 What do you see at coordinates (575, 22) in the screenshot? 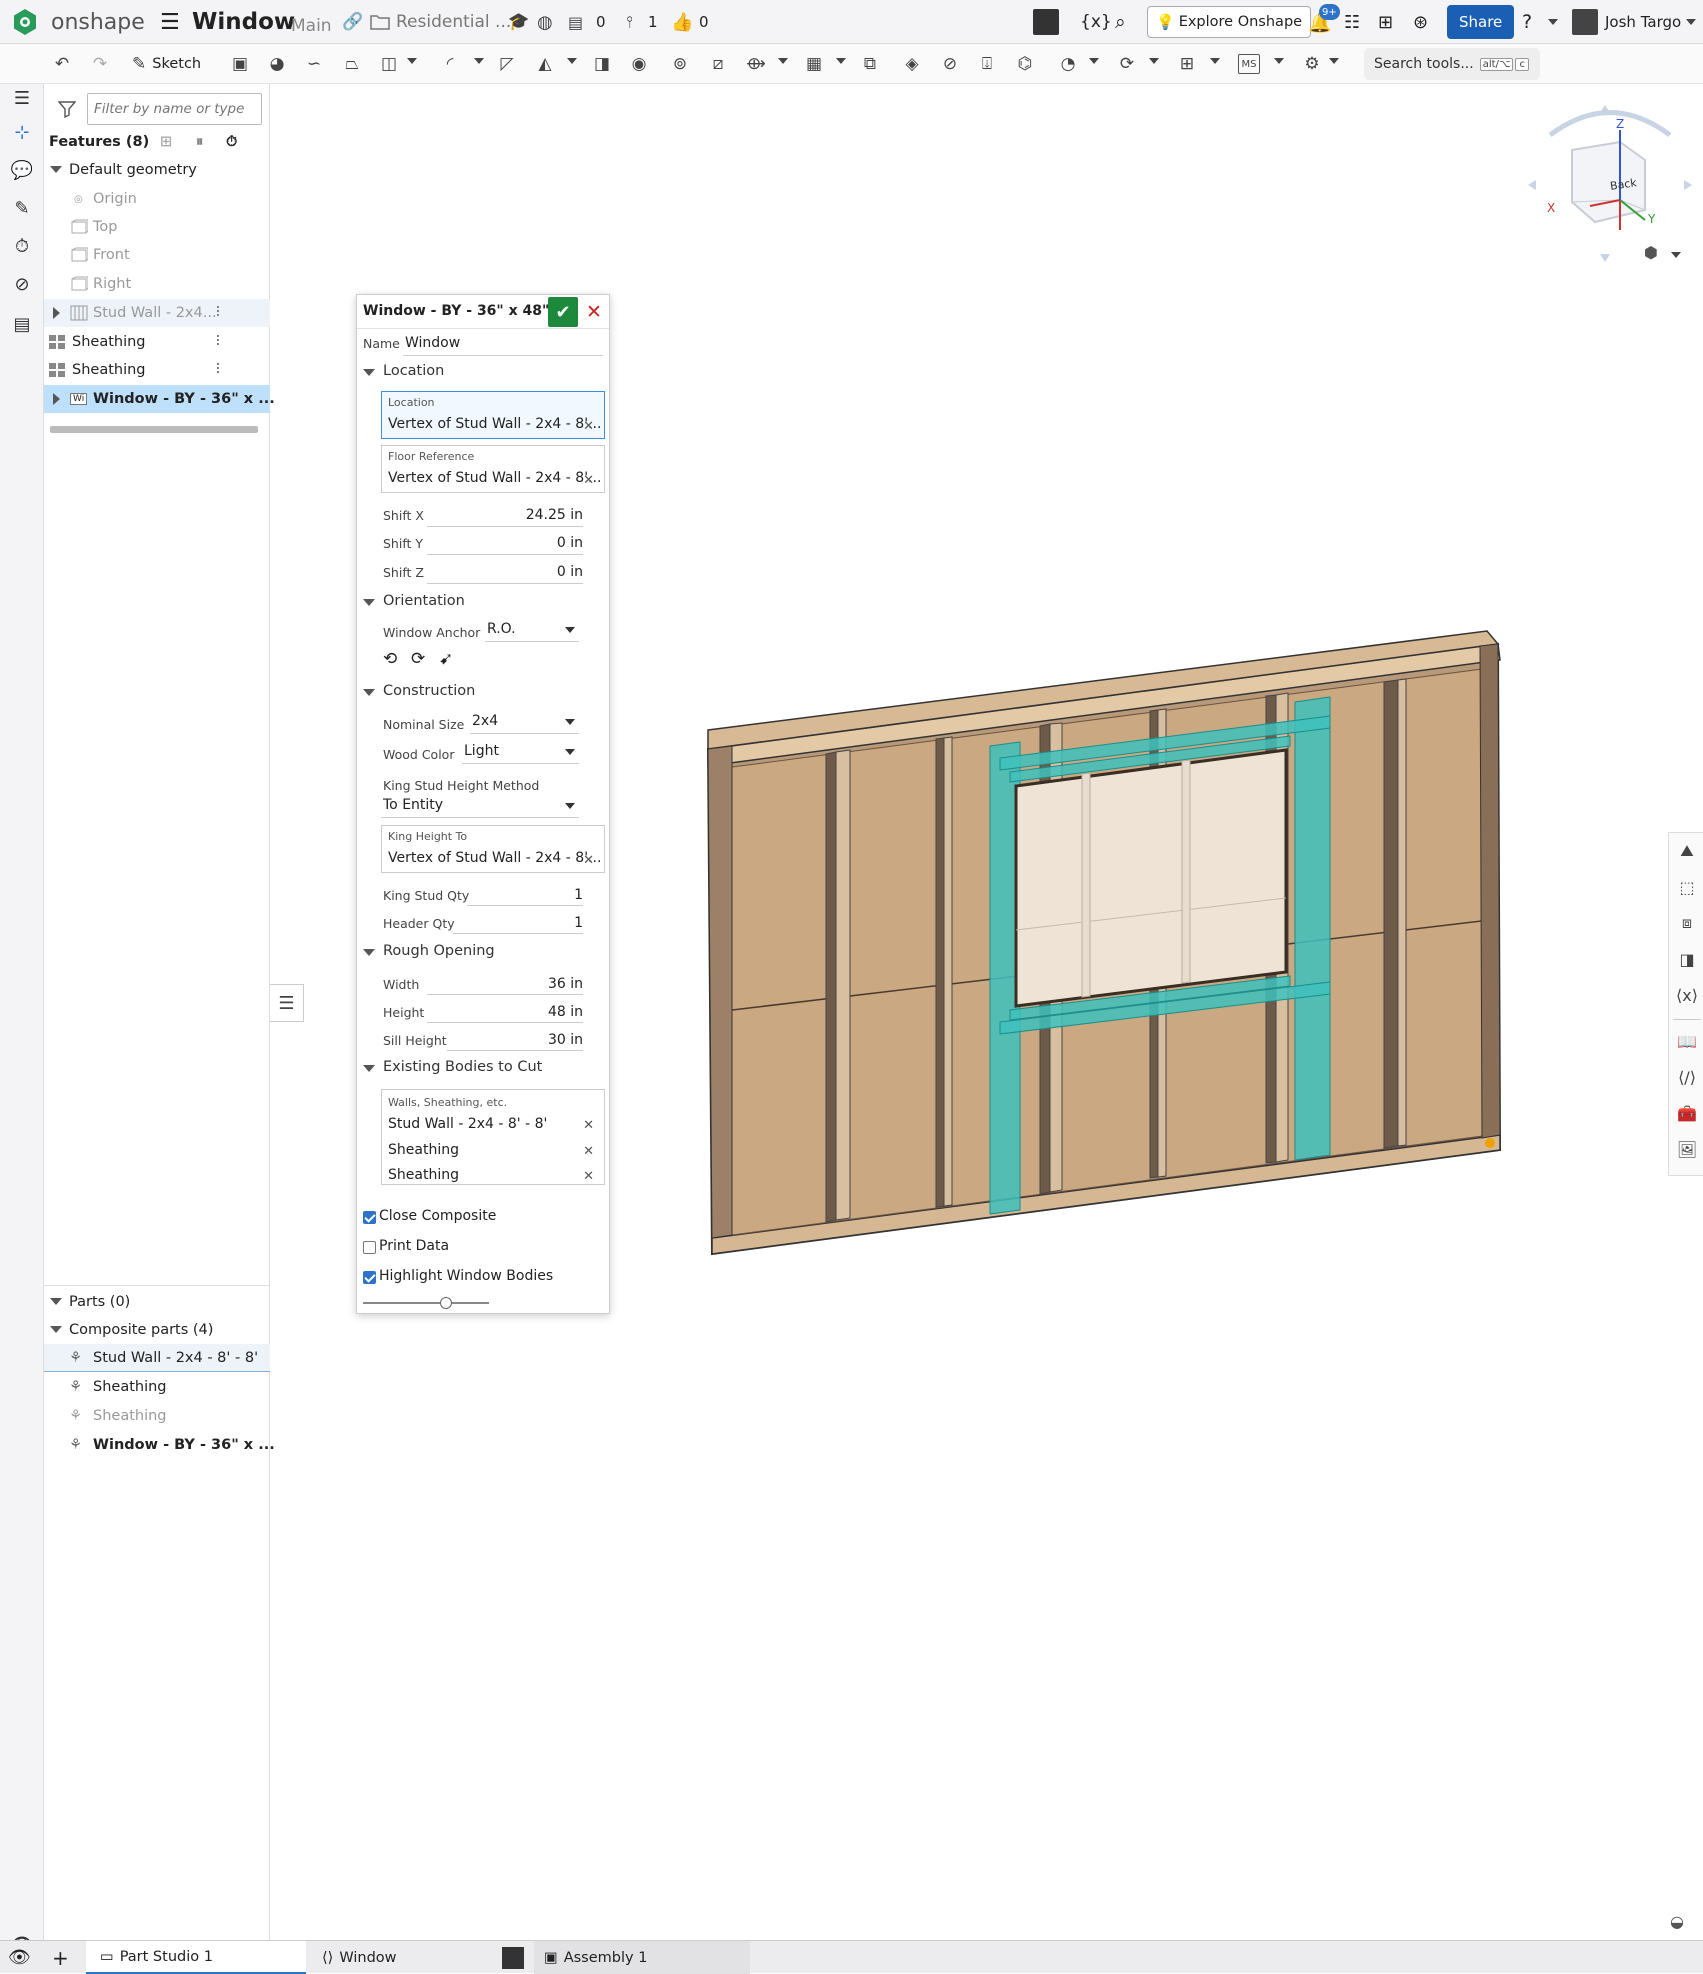
I see `versions-icon: ▤` at bounding box center [575, 22].